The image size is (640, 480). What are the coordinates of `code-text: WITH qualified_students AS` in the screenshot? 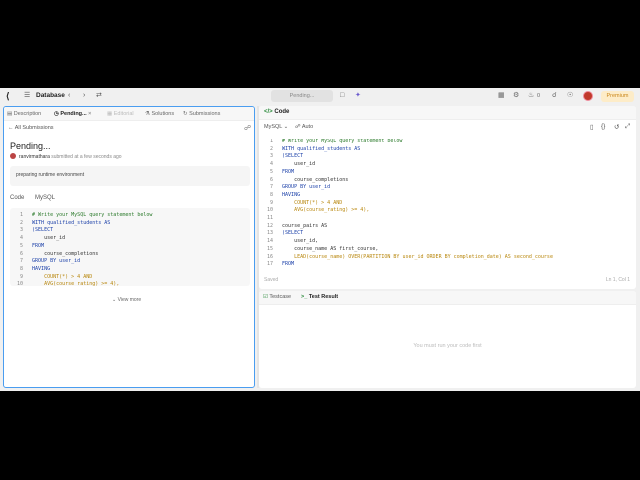 It's located at (321, 148).